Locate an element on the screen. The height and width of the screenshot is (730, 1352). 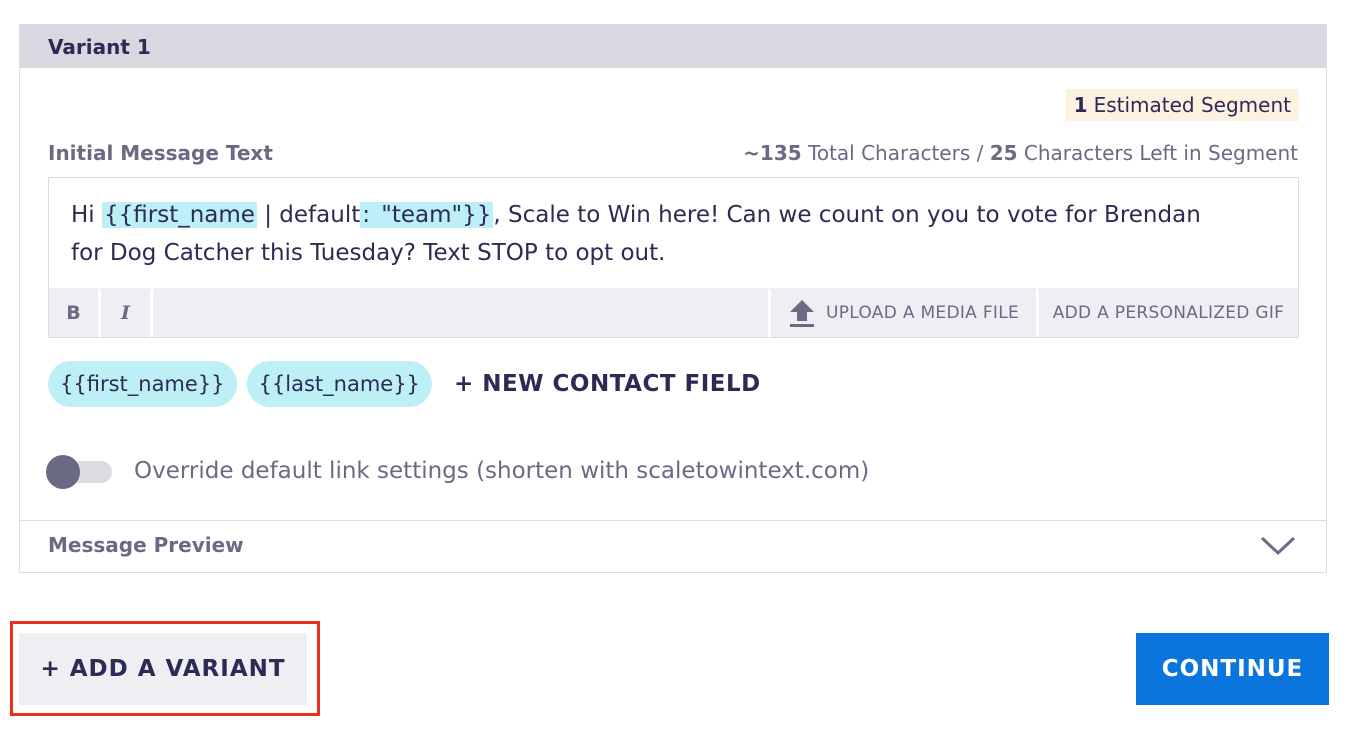
upload-media-label: UPLOAD A MEDIA FILE is located at coordinates (922, 313).